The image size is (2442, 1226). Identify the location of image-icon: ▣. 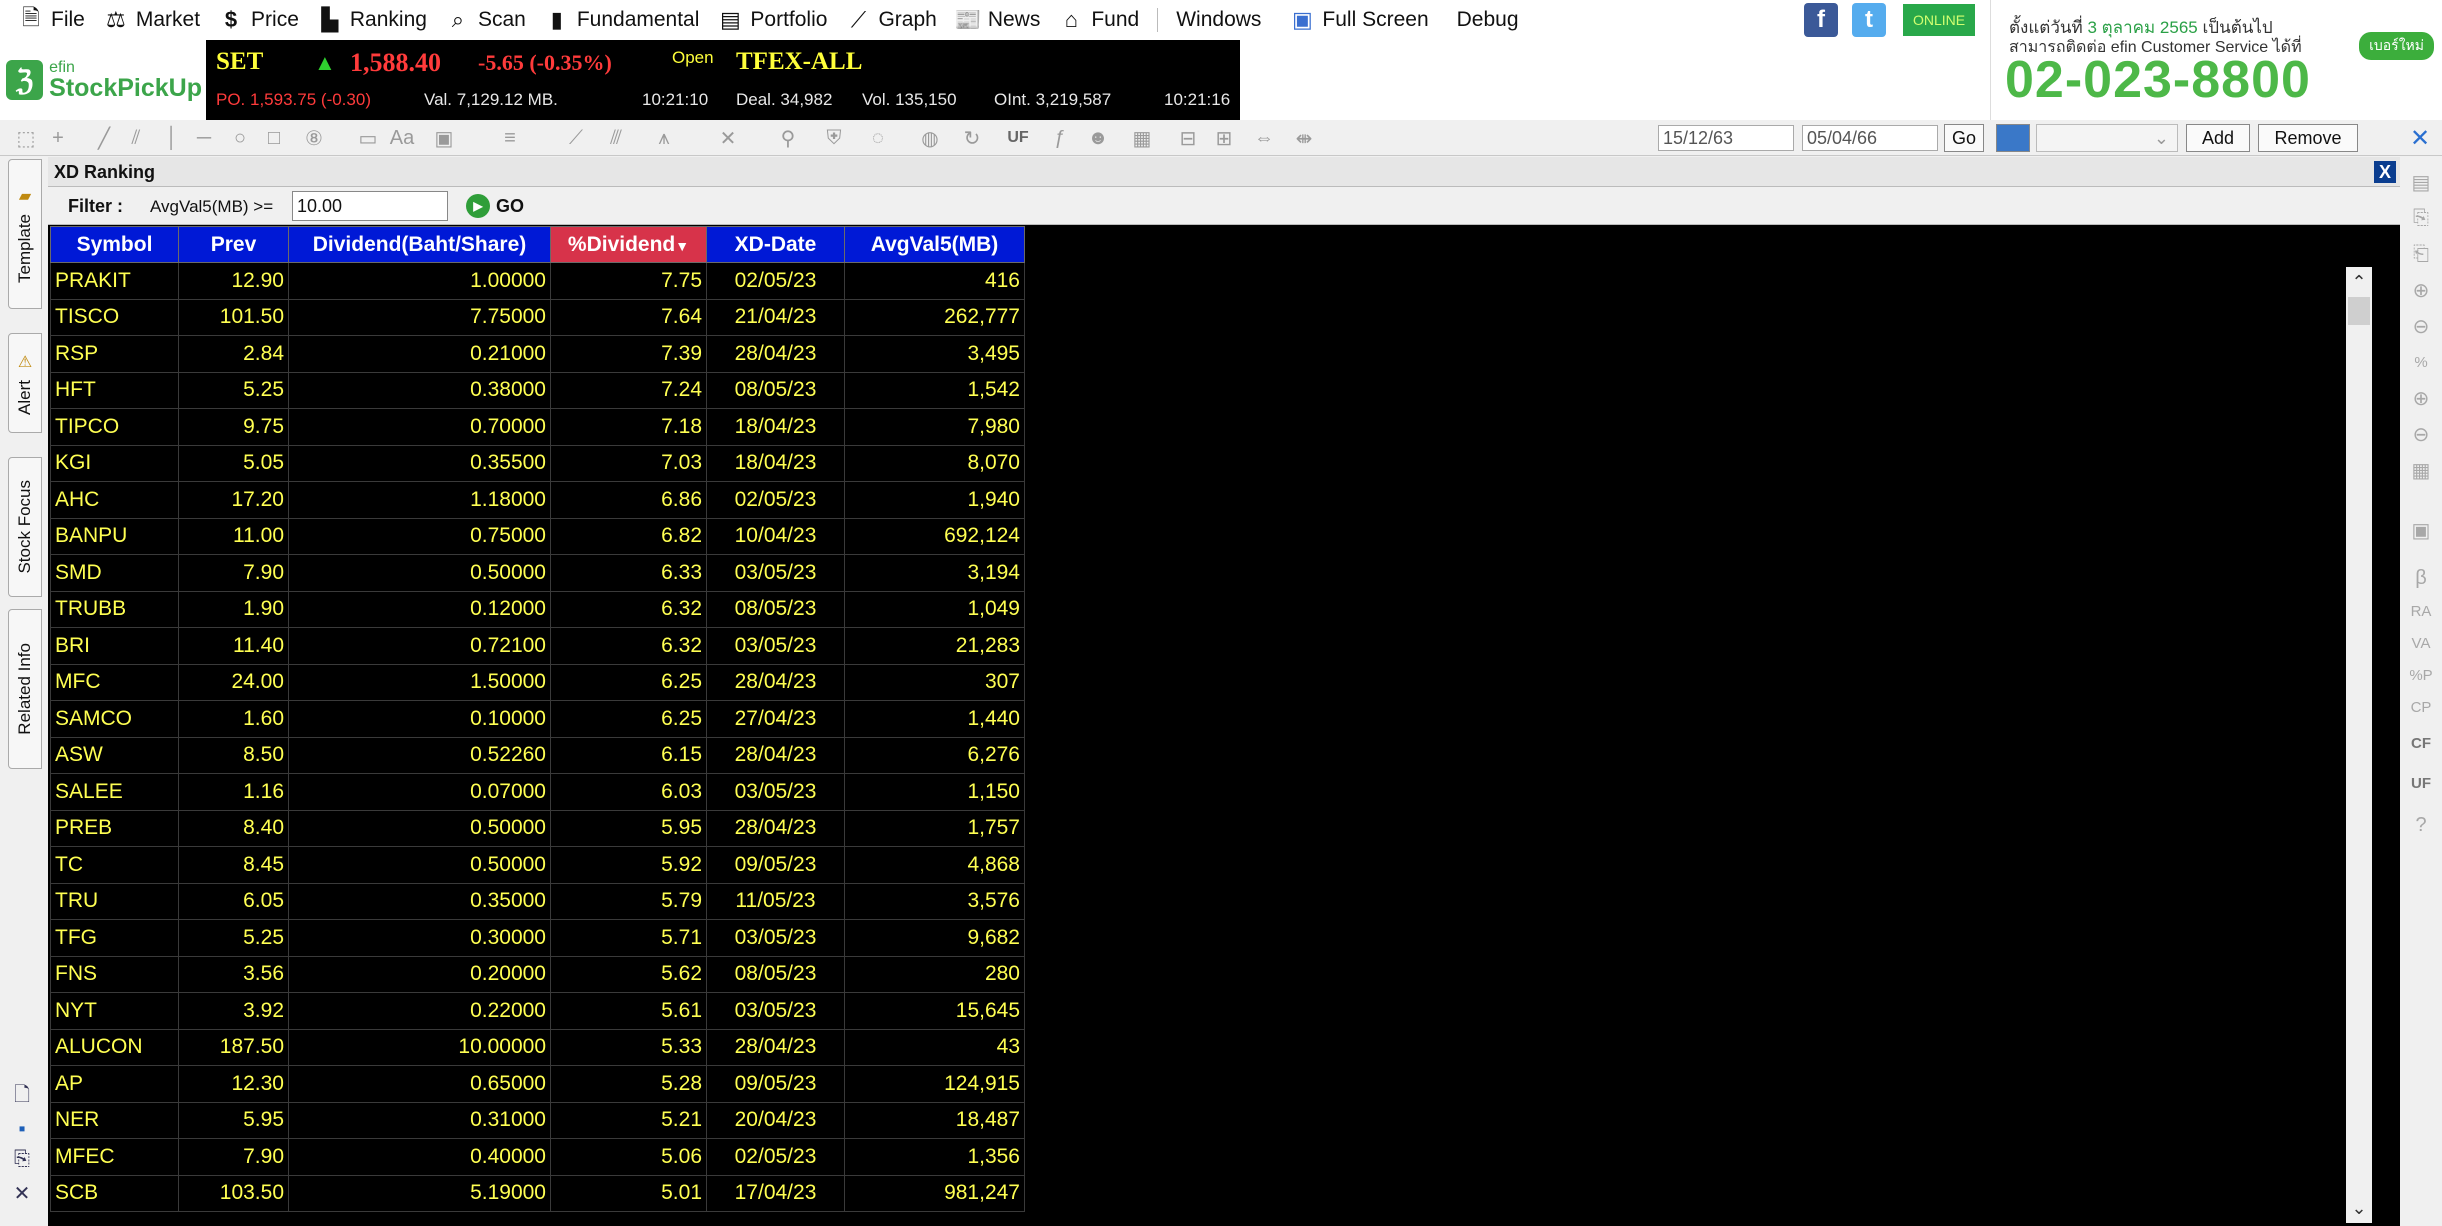
(2421, 530).